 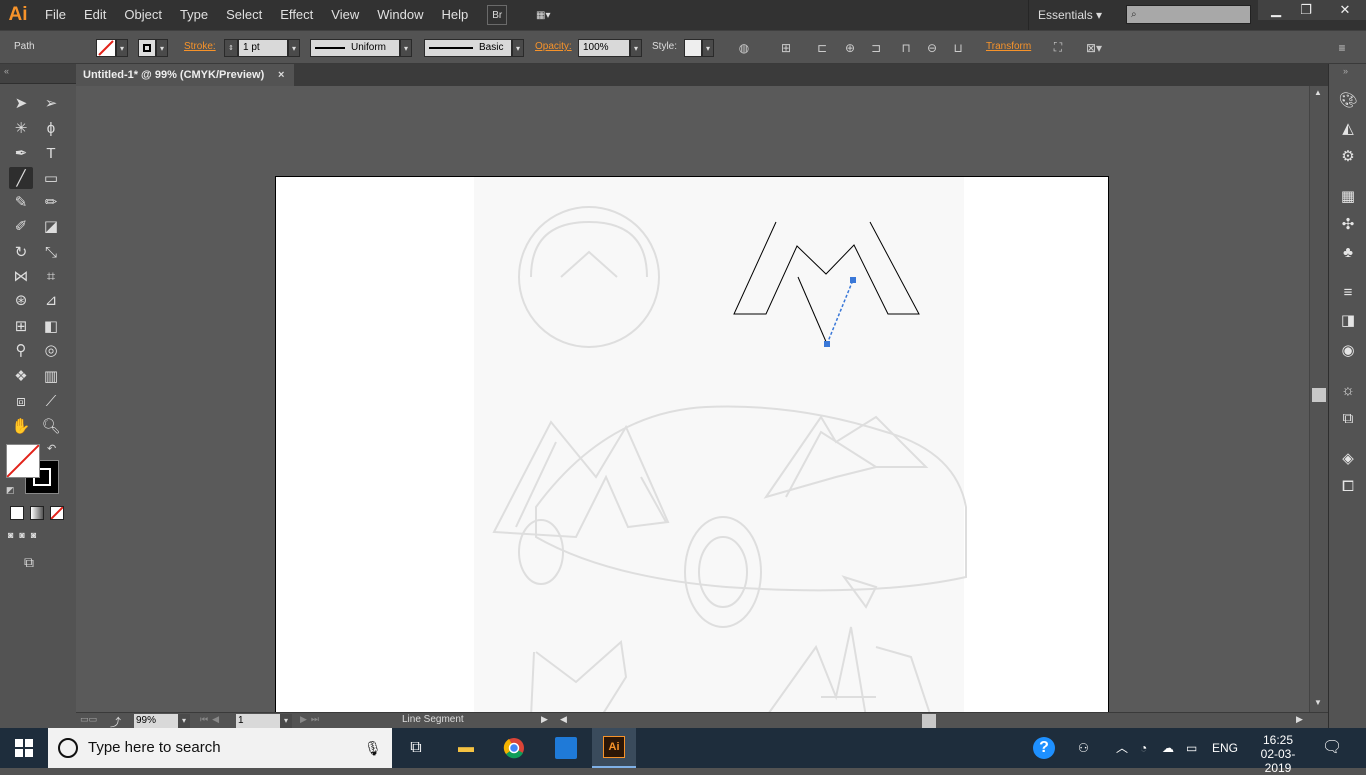 I want to click on stroke-weight-field: 1 pt, so click(x=263, y=48).